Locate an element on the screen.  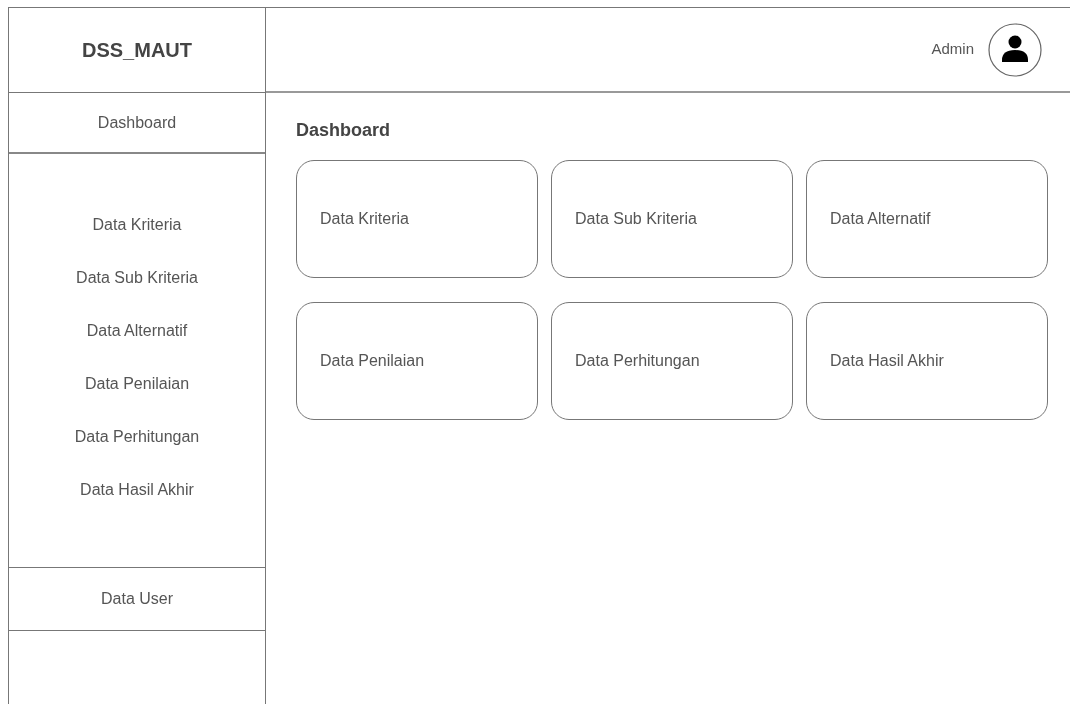
user-avatar-icon is located at coordinates (1015, 49).